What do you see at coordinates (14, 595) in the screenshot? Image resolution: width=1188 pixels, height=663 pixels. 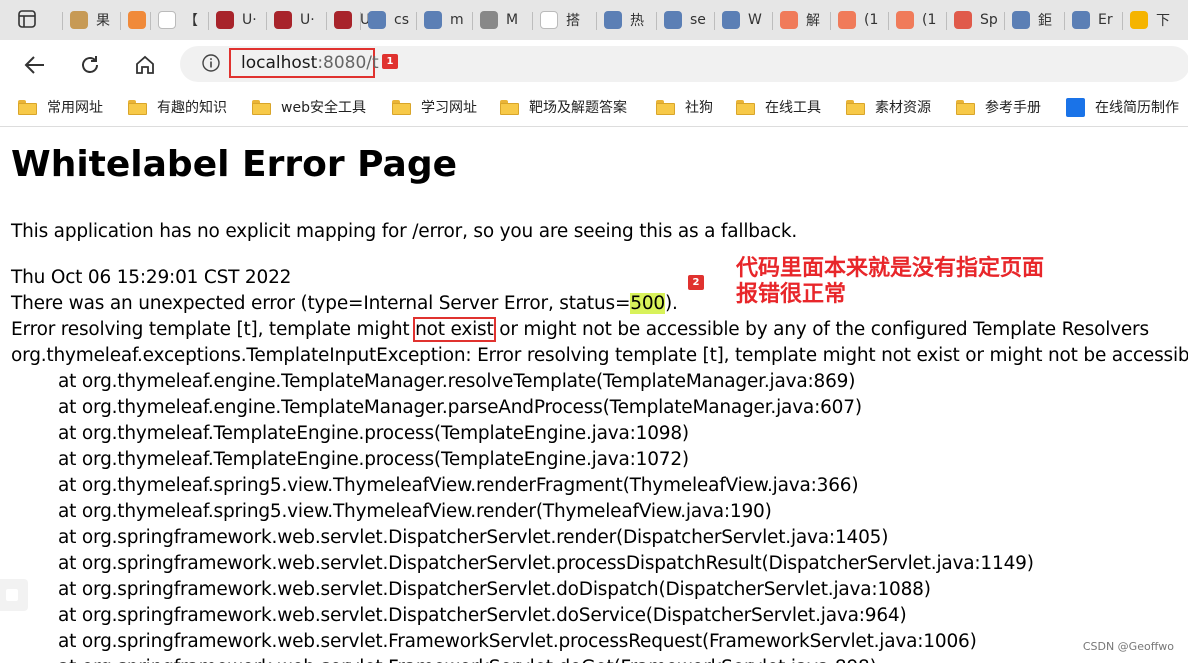 I see `floating-widget` at bounding box center [14, 595].